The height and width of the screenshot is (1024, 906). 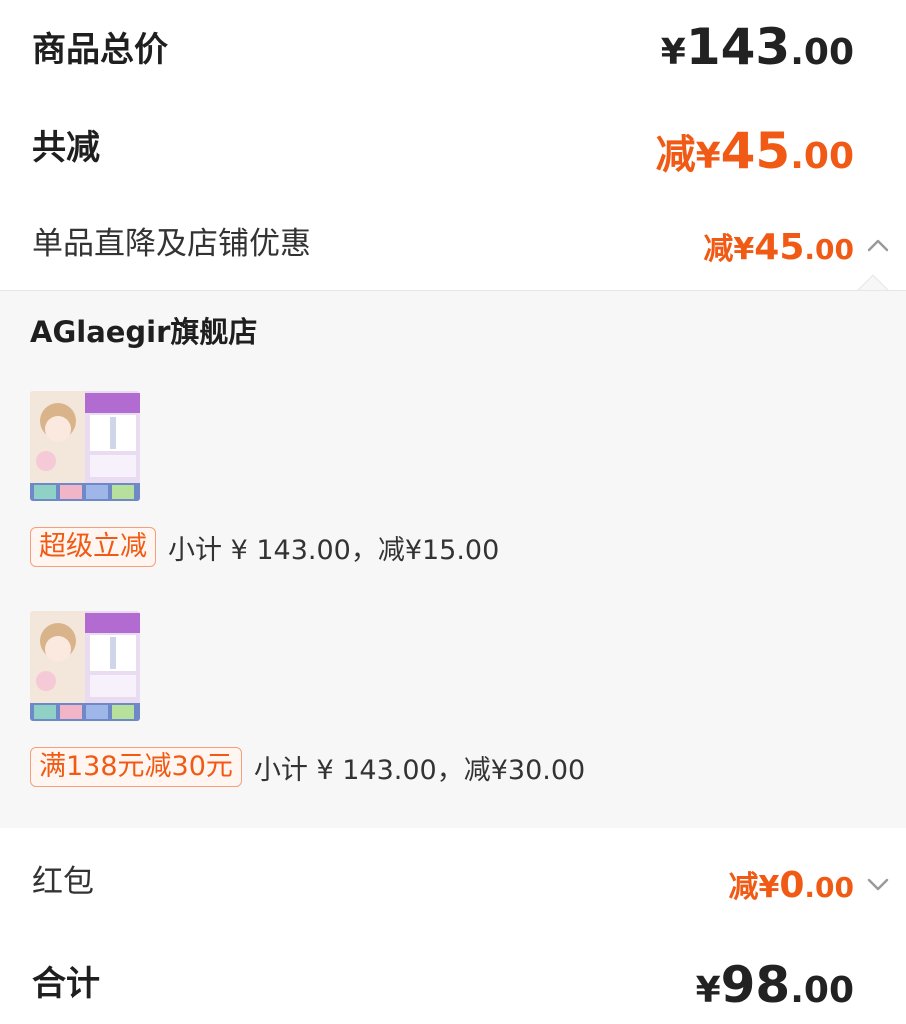 What do you see at coordinates (778, 247) in the screenshot?
I see `store-discount-value: 减¥45.00` at bounding box center [778, 247].